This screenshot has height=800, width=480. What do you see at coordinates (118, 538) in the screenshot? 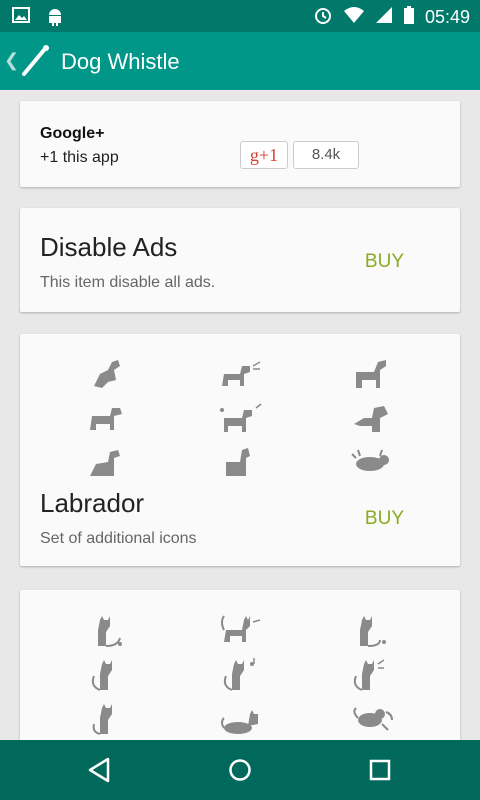
I see `labrador-description: Set of additional icons` at bounding box center [118, 538].